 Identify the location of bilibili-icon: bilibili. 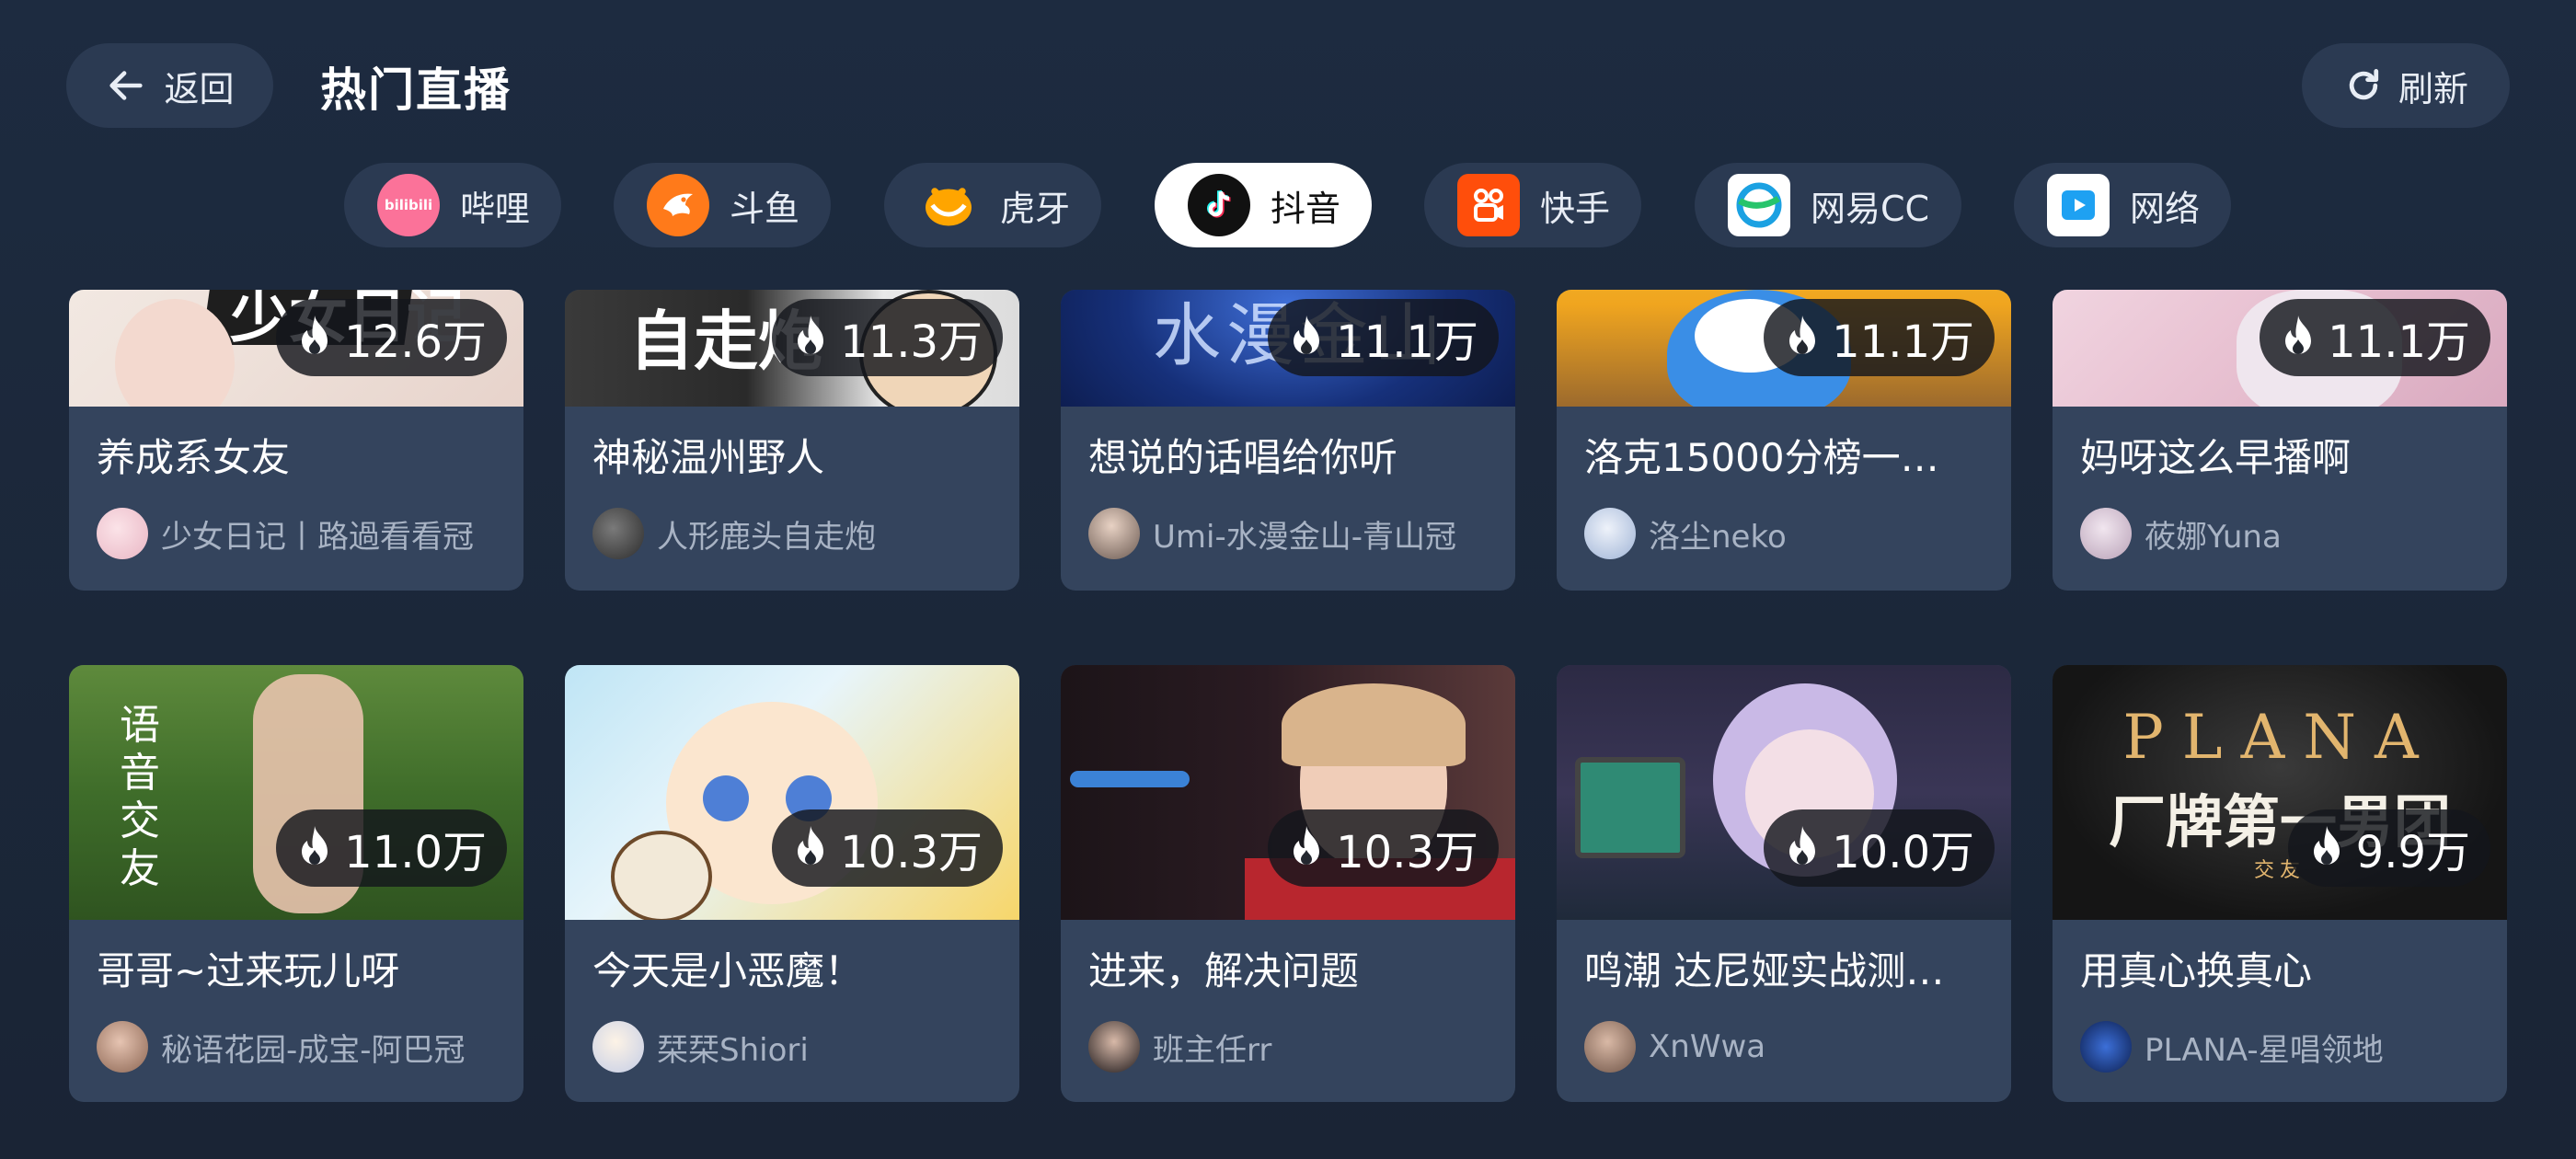
(408, 205).